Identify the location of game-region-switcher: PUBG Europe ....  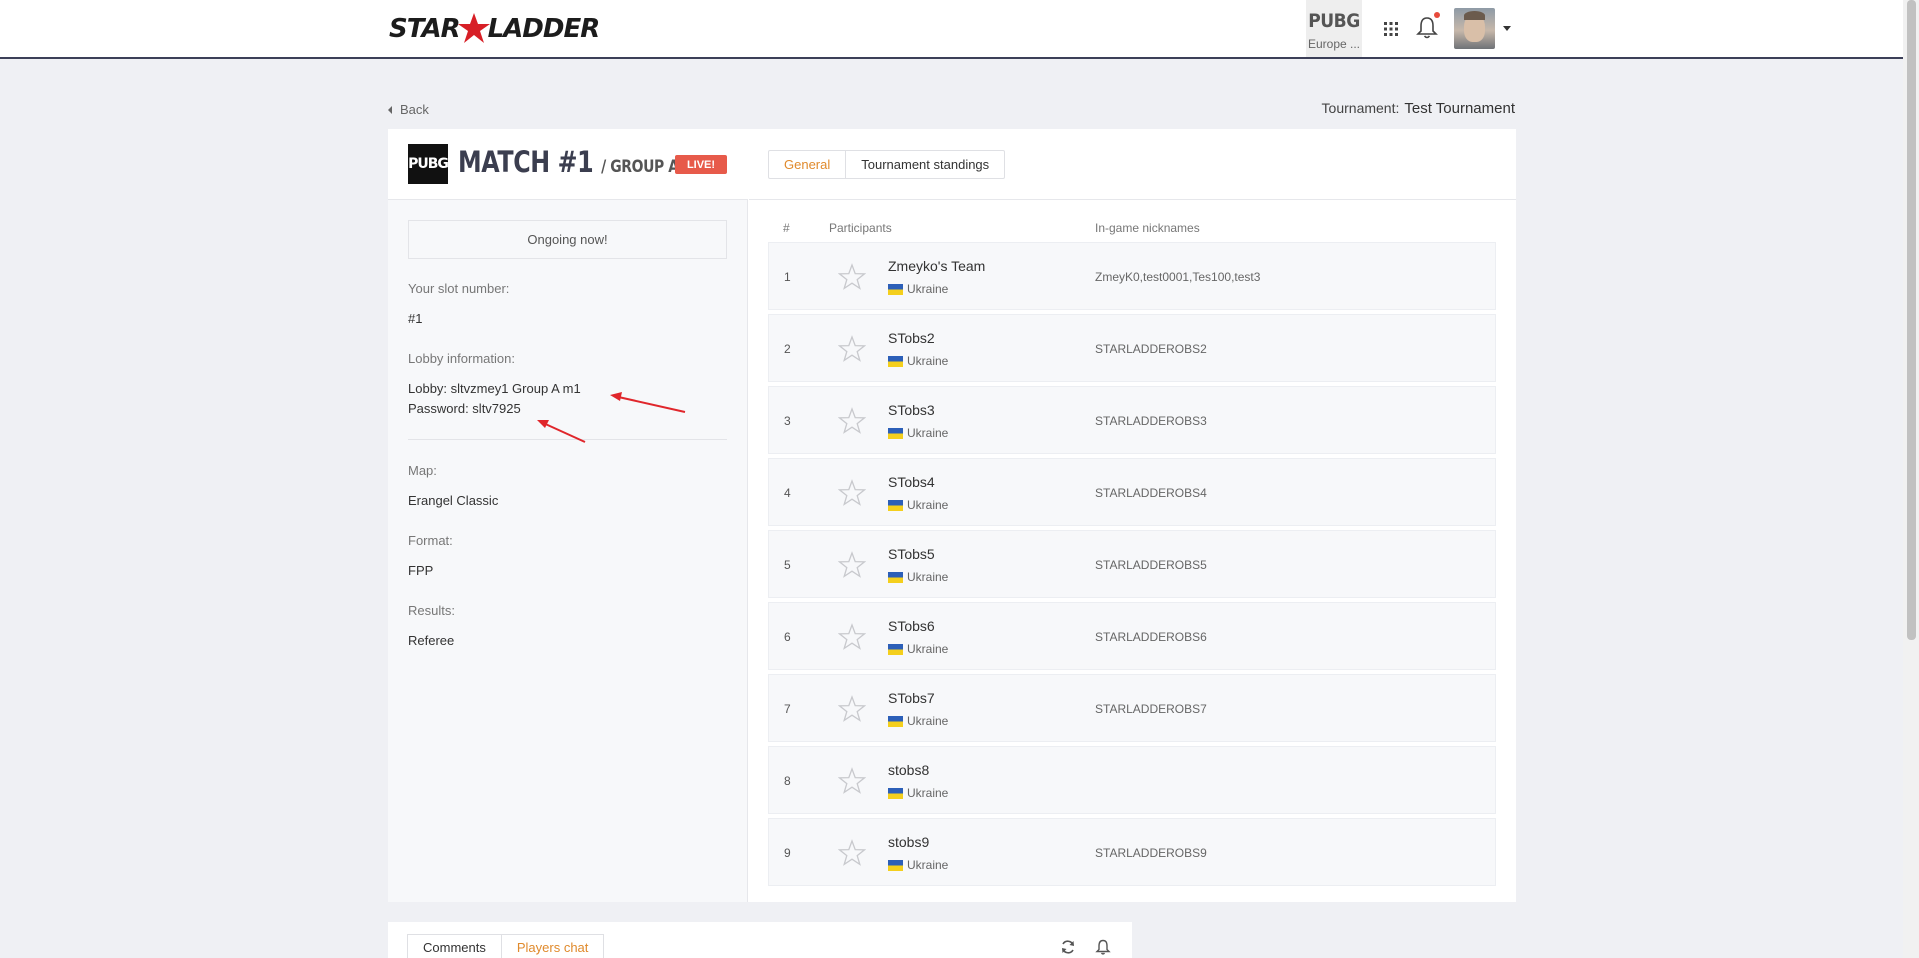
(1334, 28).